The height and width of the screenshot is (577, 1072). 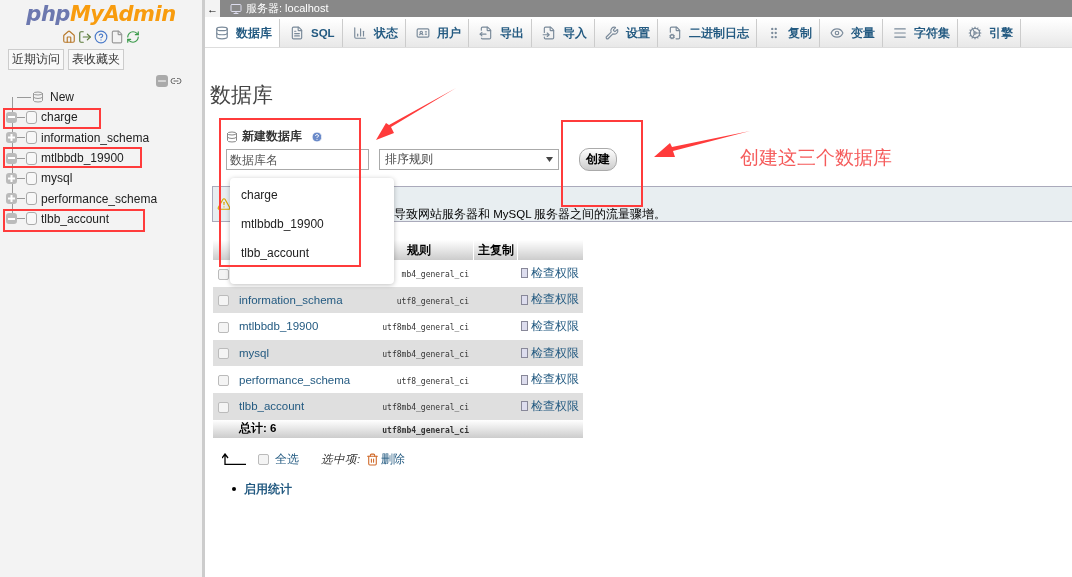 What do you see at coordinates (212, 8) in the screenshot?
I see `back-button: ←` at bounding box center [212, 8].